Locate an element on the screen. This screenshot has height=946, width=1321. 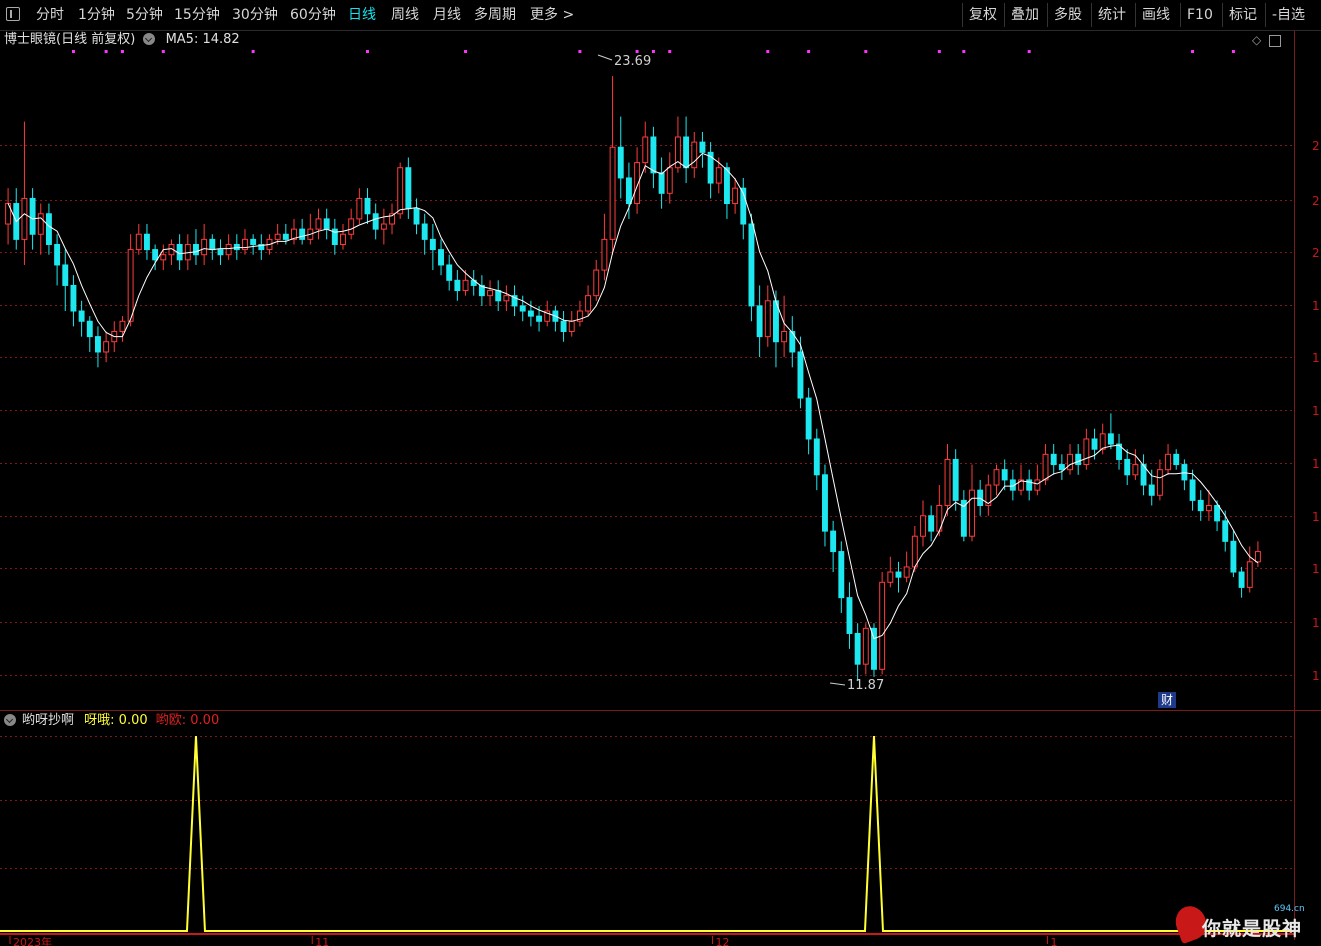
watchlist-button: -自选 is located at coordinates (1288, 15).